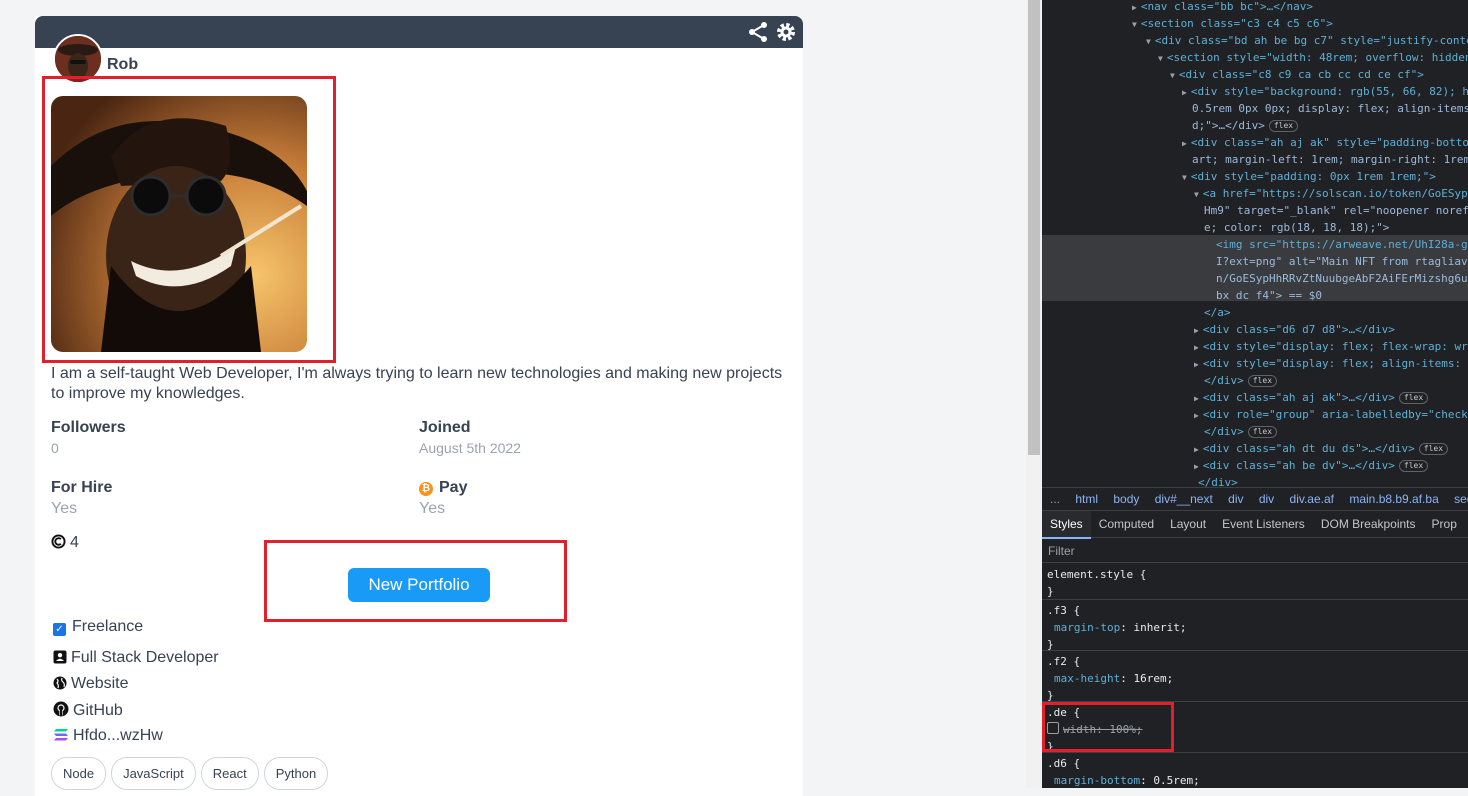 The height and width of the screenshot is (796, 1468). Describe the element at coordinates (1313, 176) in the screenshot. I see `dom-node-text: <div style="padding: 0px 1rem 1rem;">` at that location.